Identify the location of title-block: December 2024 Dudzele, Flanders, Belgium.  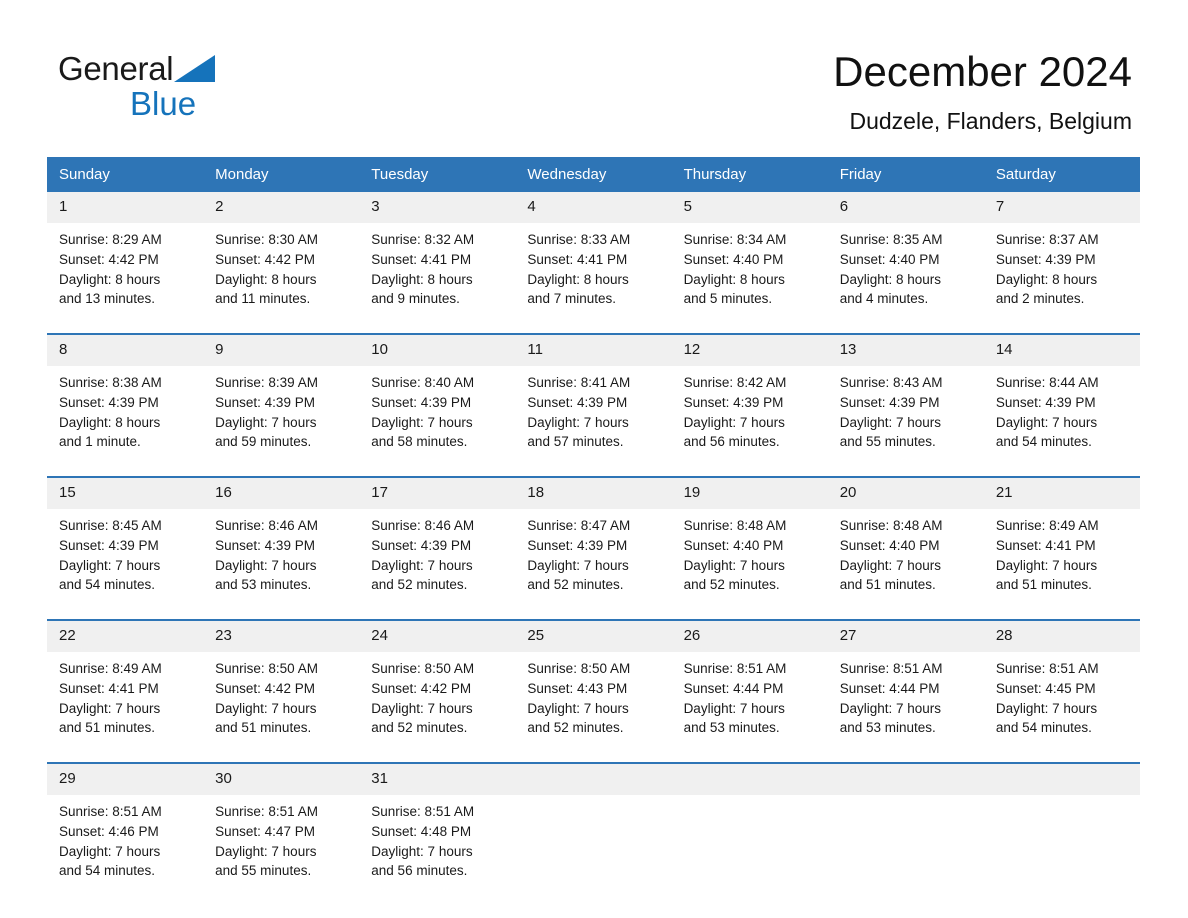
(982, 91).